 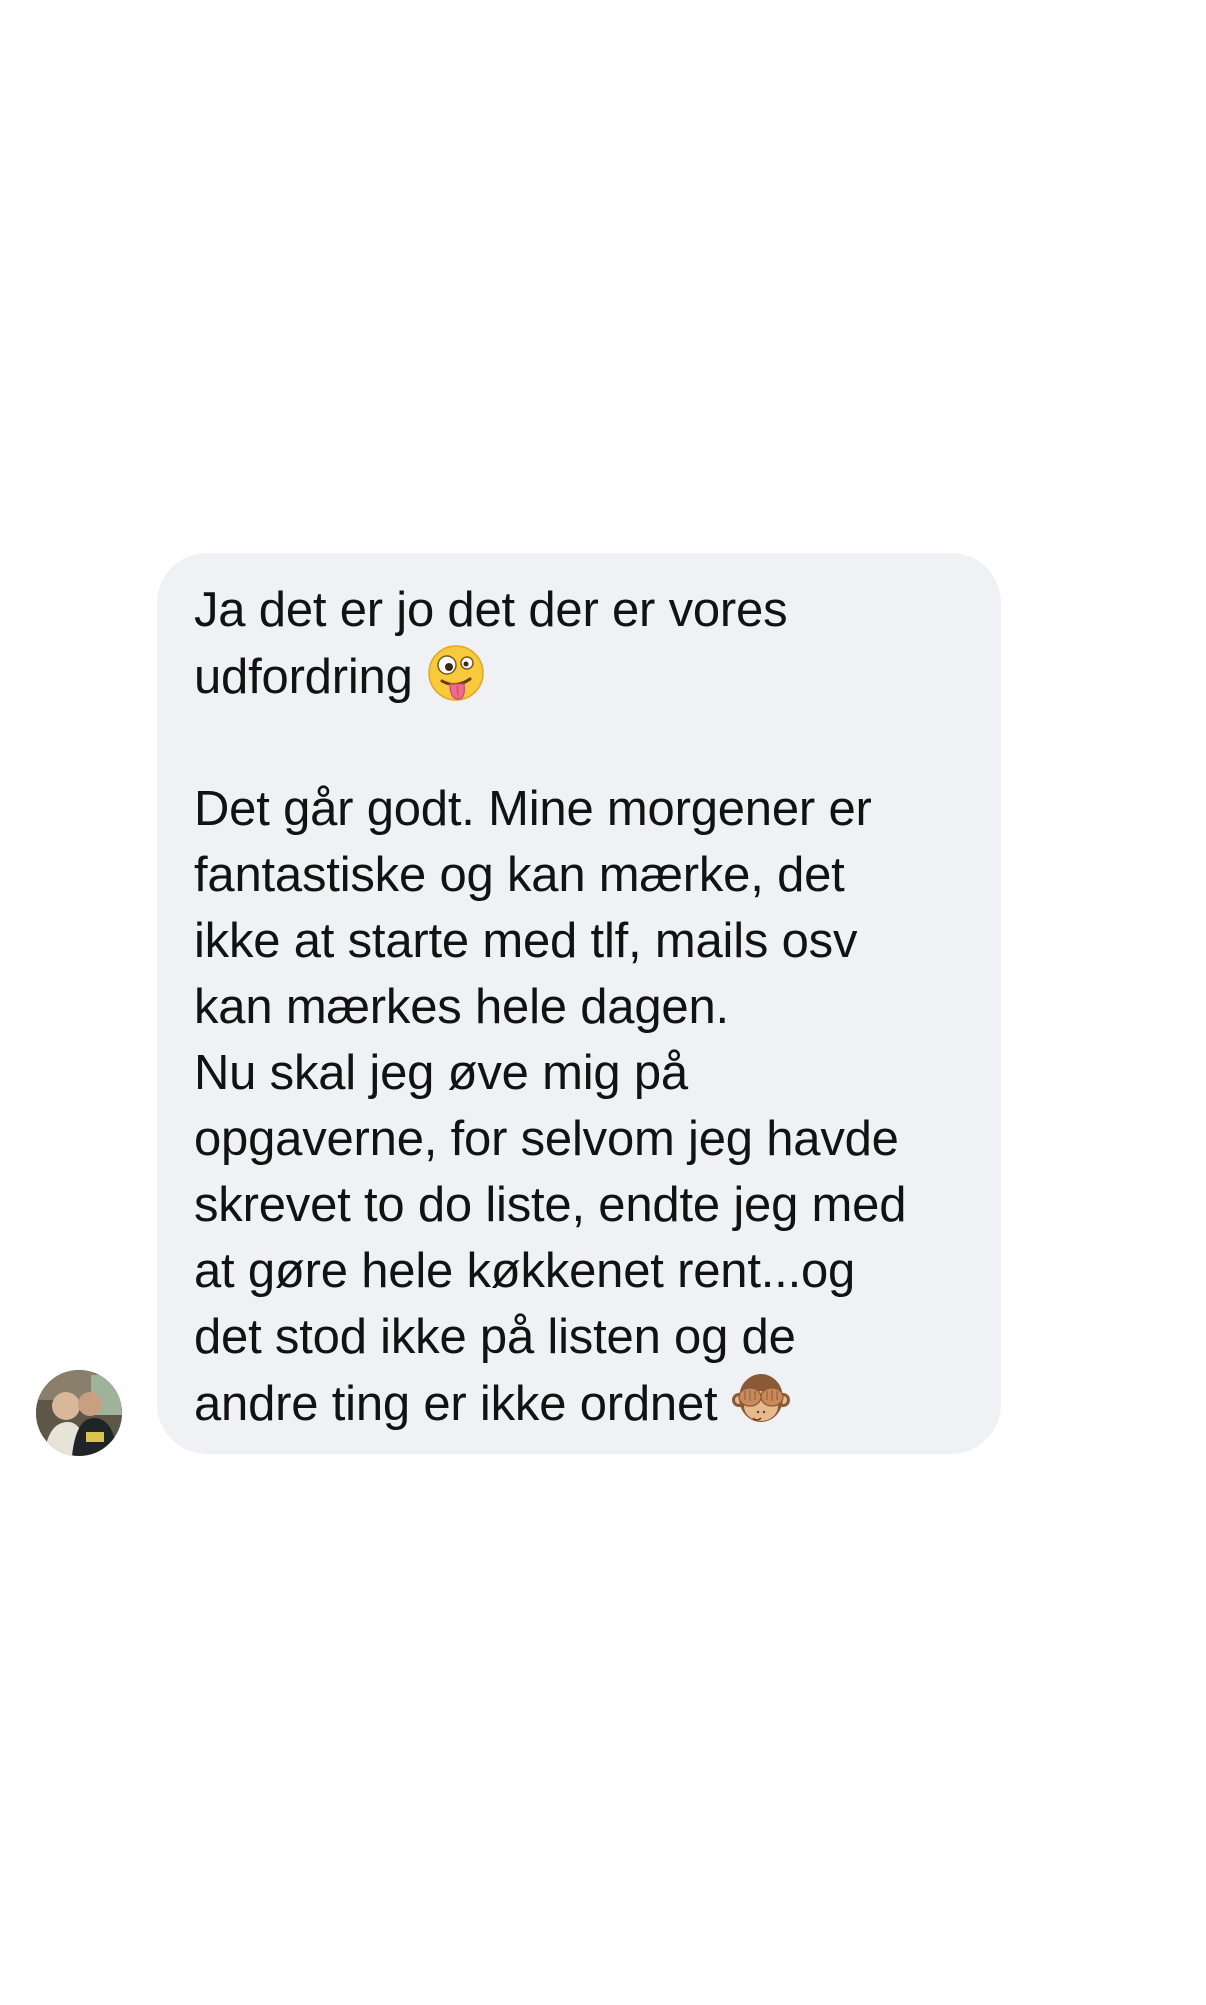 I want to click on avatar-photo-icon, so click(x=79, y=1413).